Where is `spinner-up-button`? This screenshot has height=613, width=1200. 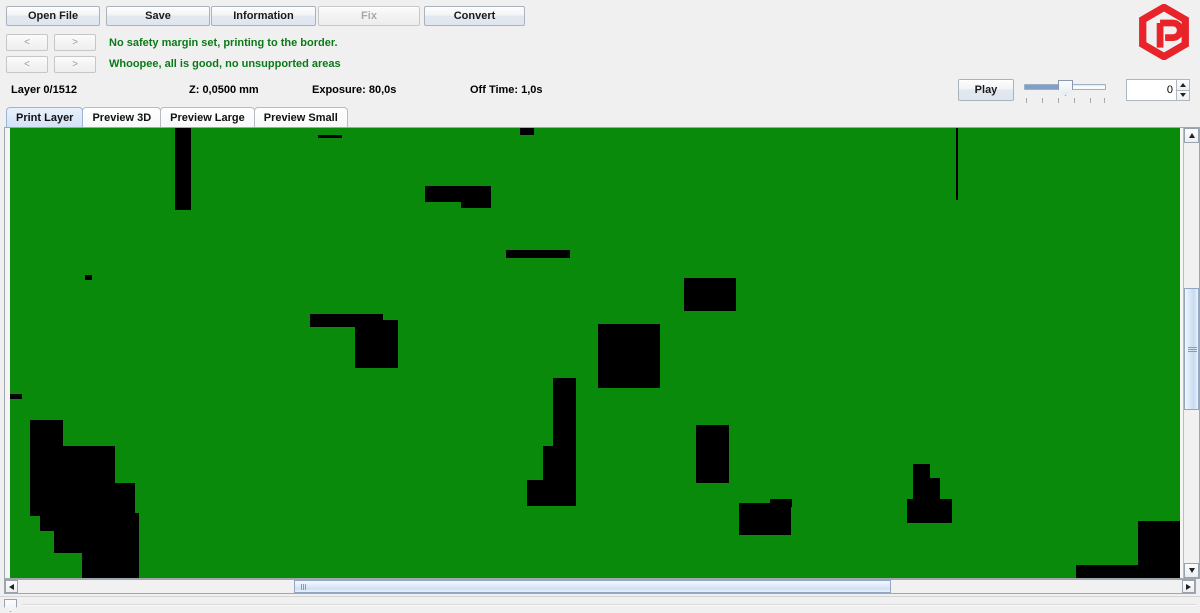 spinner-up-button is located at coordinates (1183, 84).